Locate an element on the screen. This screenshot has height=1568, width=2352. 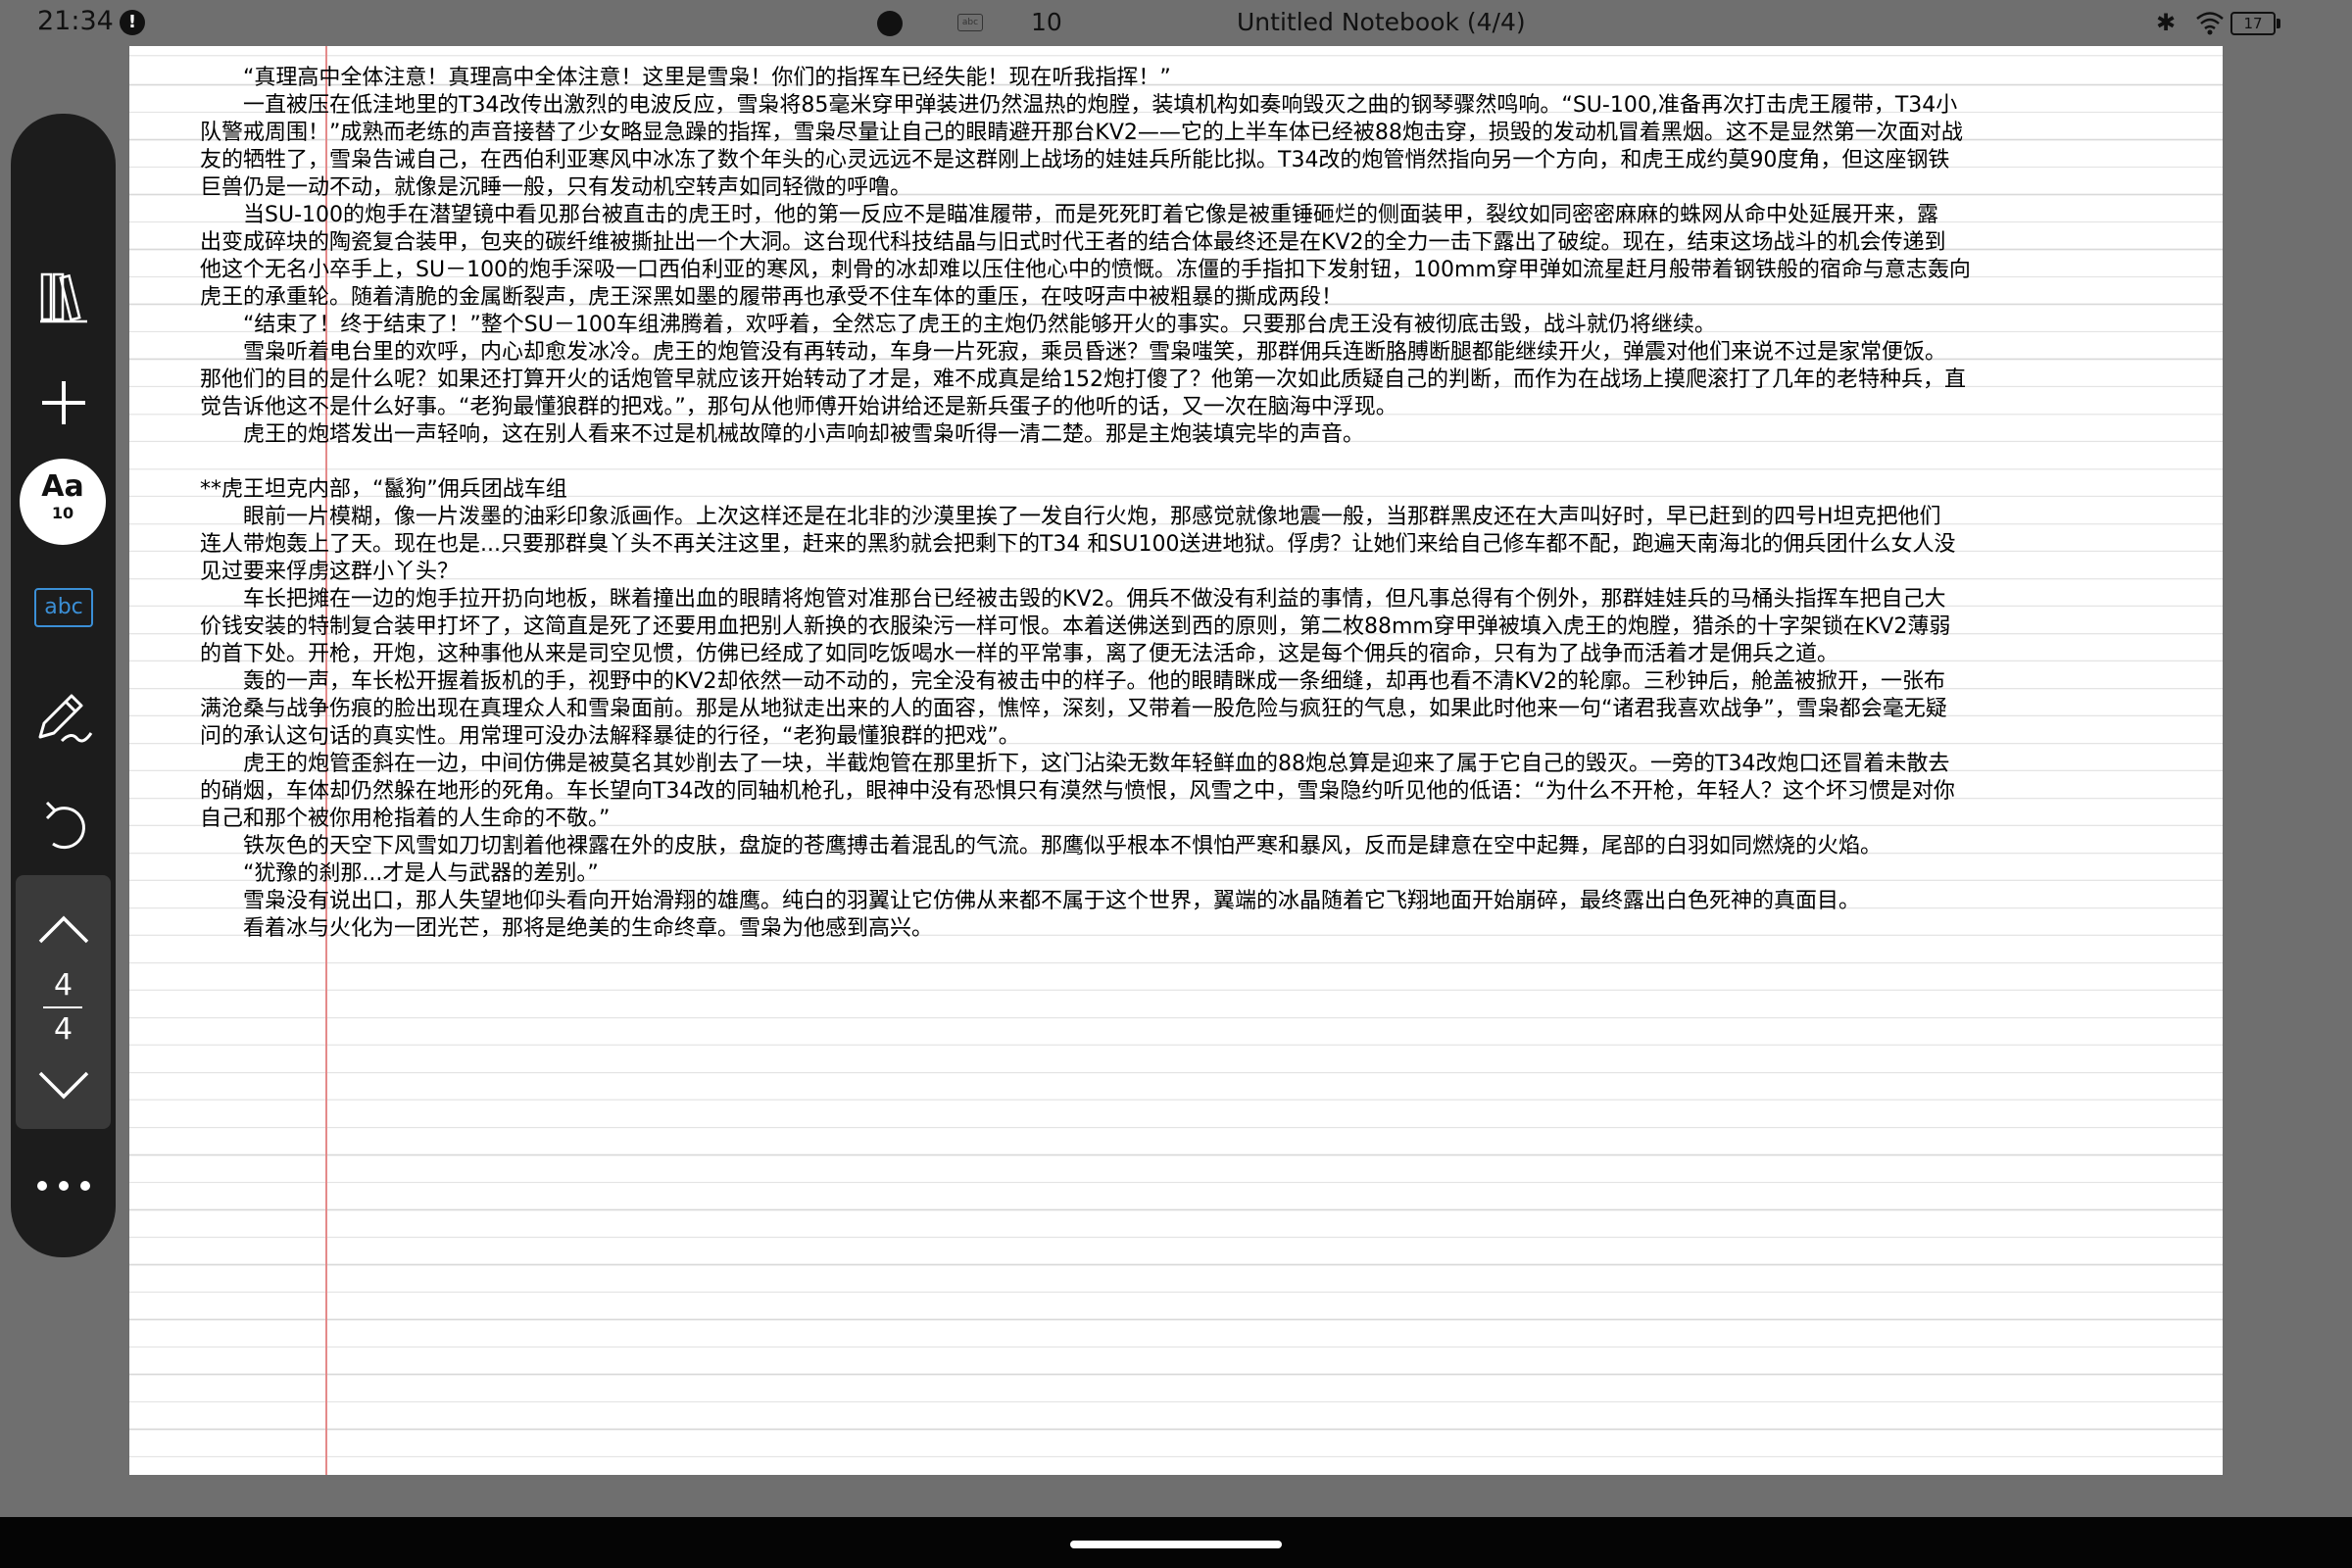
add-icon is located at coordinates (63, 403).